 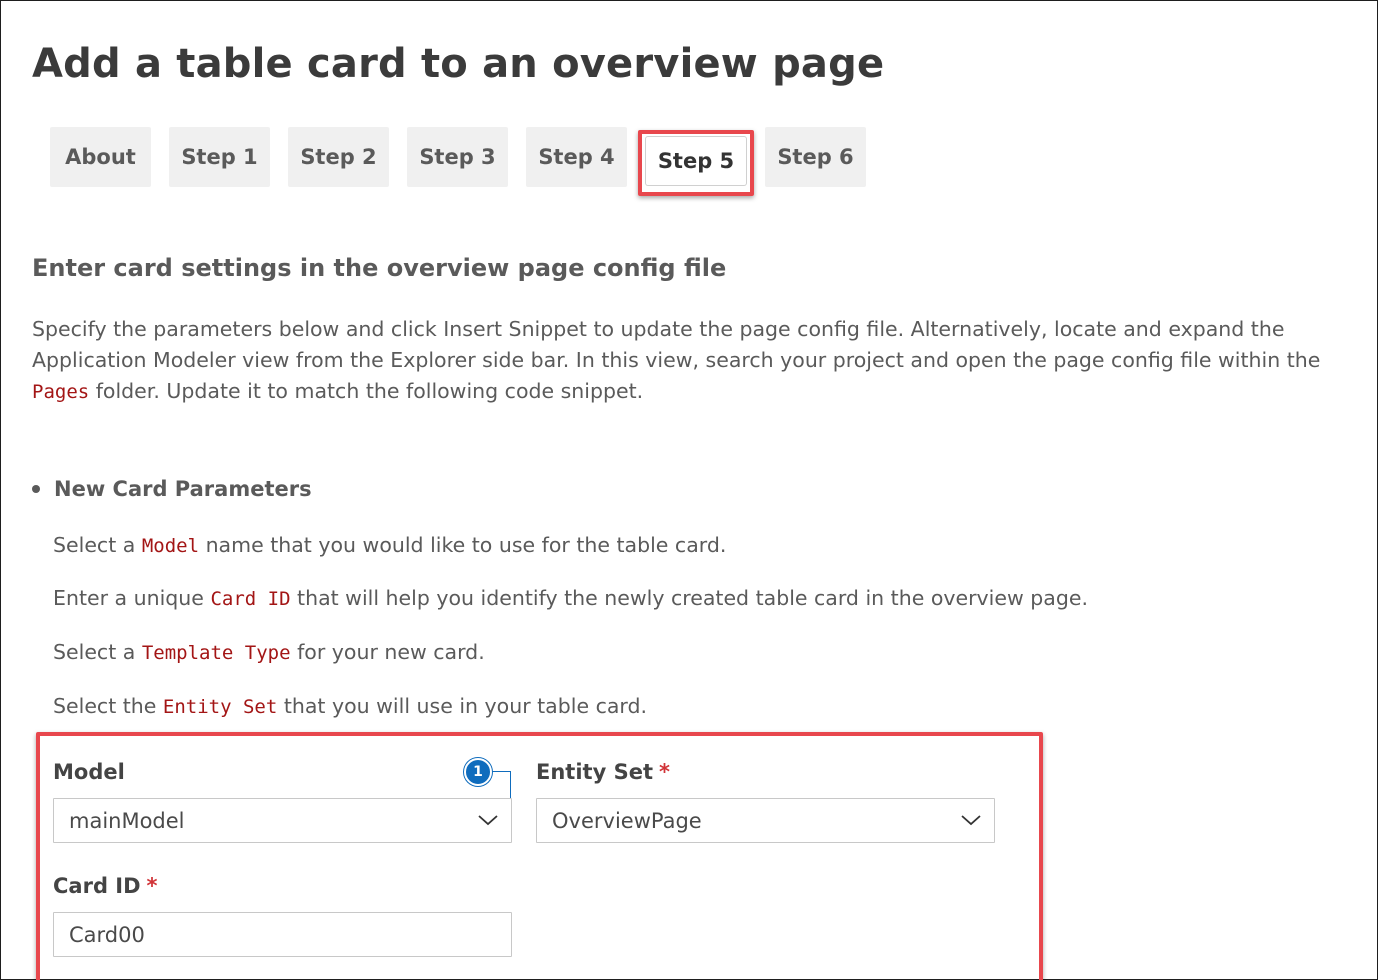 What do you see at coordinates (107, 934) in the screenshot?
I see `card-id-value: Card00` at bounding box center [107, 934].